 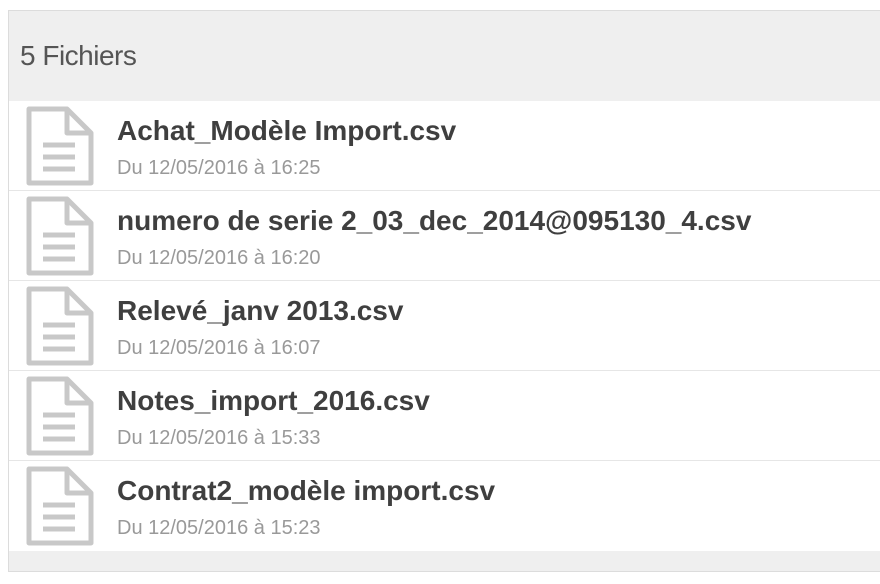 I want to click on file-name: Notes_import_2016.csv, so click(x=273, y=401).